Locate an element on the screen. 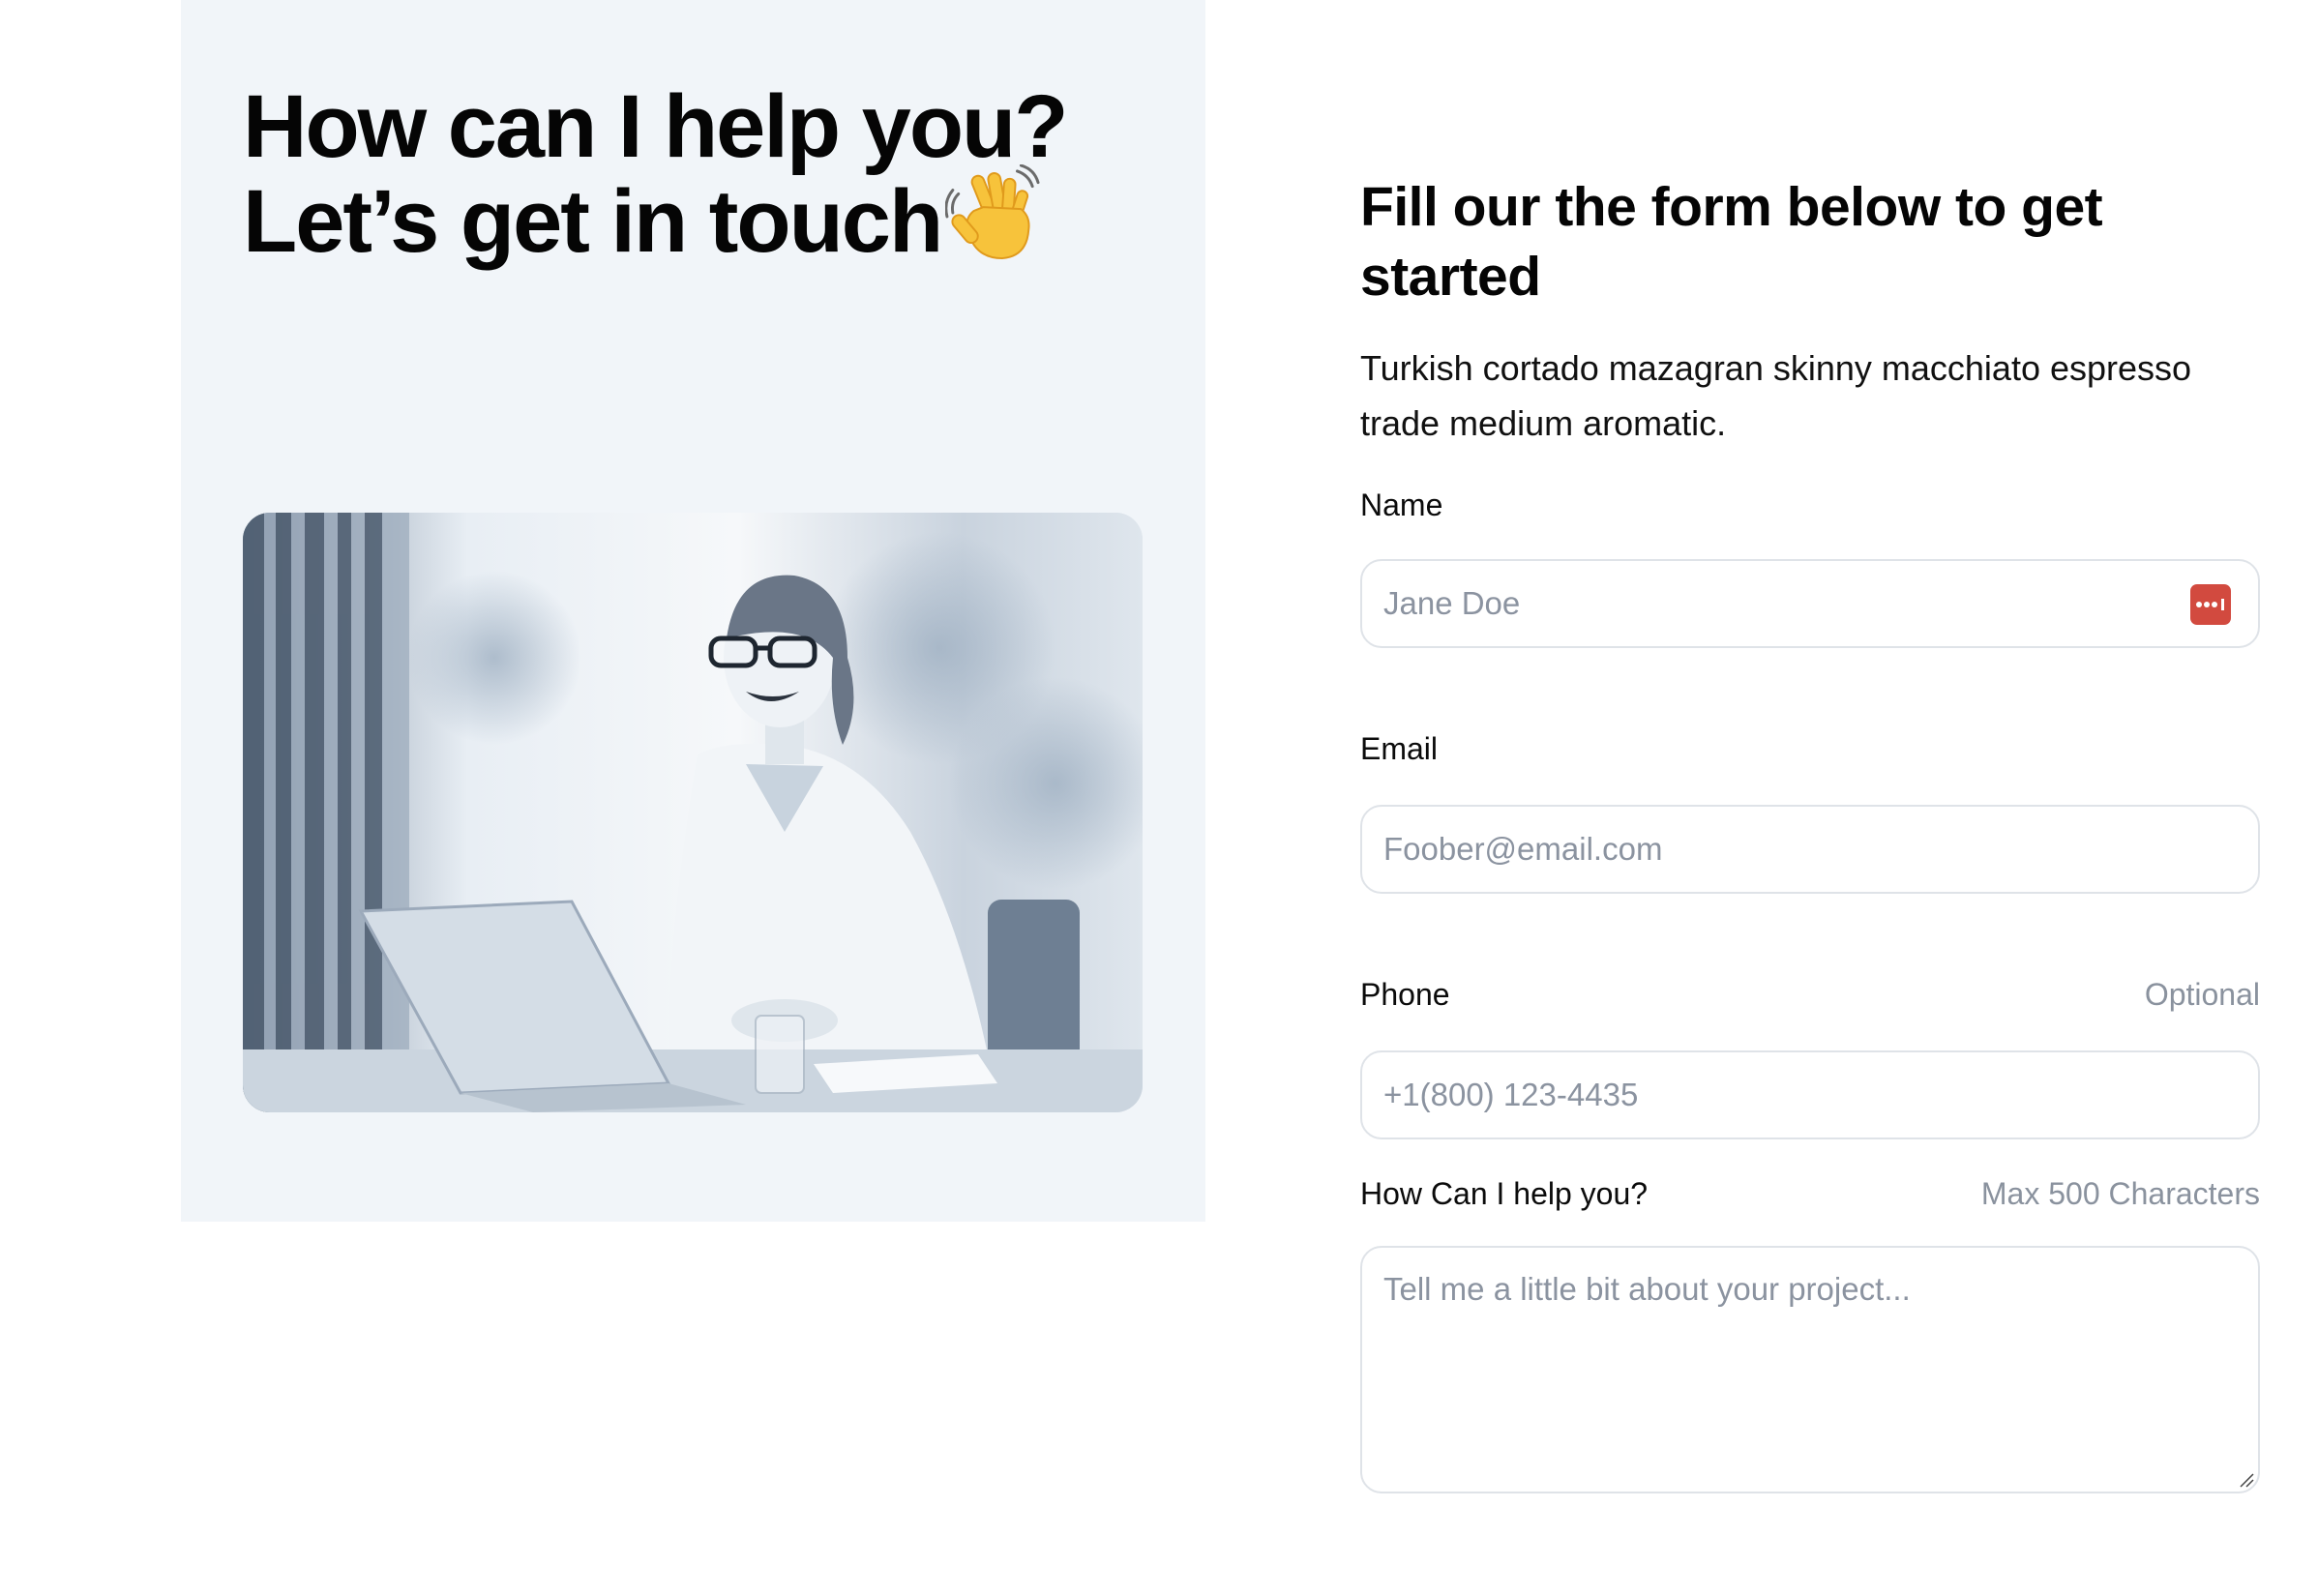 The height and width of the screenshot is (1596, 2318). hero-title-line-2: Let’s get in touch is located at coordinates (654, 217).